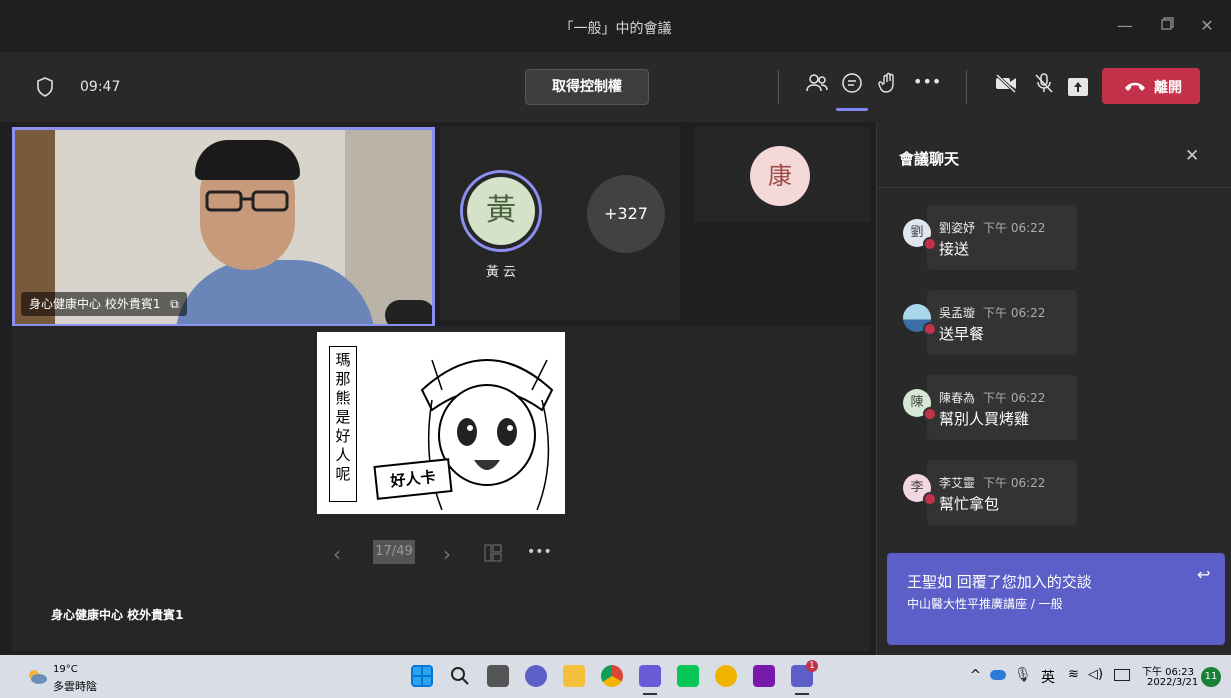 The height and width of the screenshot is (698, 1231). Describe the element at coordinates (1006, 85) in the screenshot. I see `camera-off-icon` at that location.